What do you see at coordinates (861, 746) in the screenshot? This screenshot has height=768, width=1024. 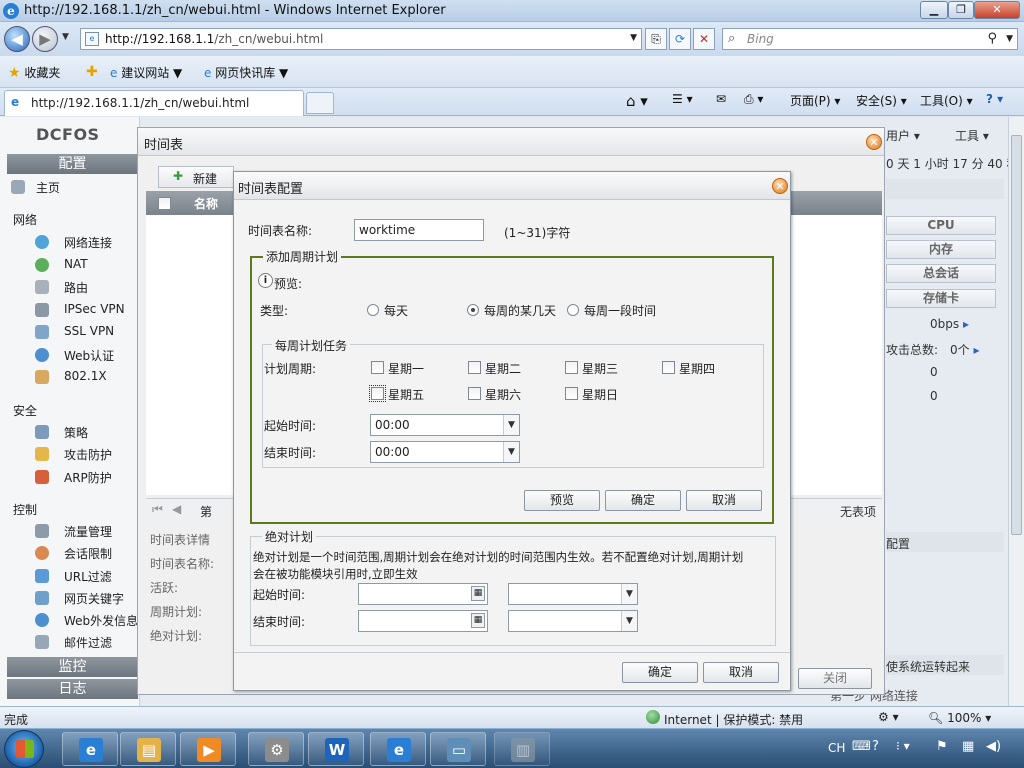 I see `keyboard-icon: ⌨` at bounding box center [861, 746].